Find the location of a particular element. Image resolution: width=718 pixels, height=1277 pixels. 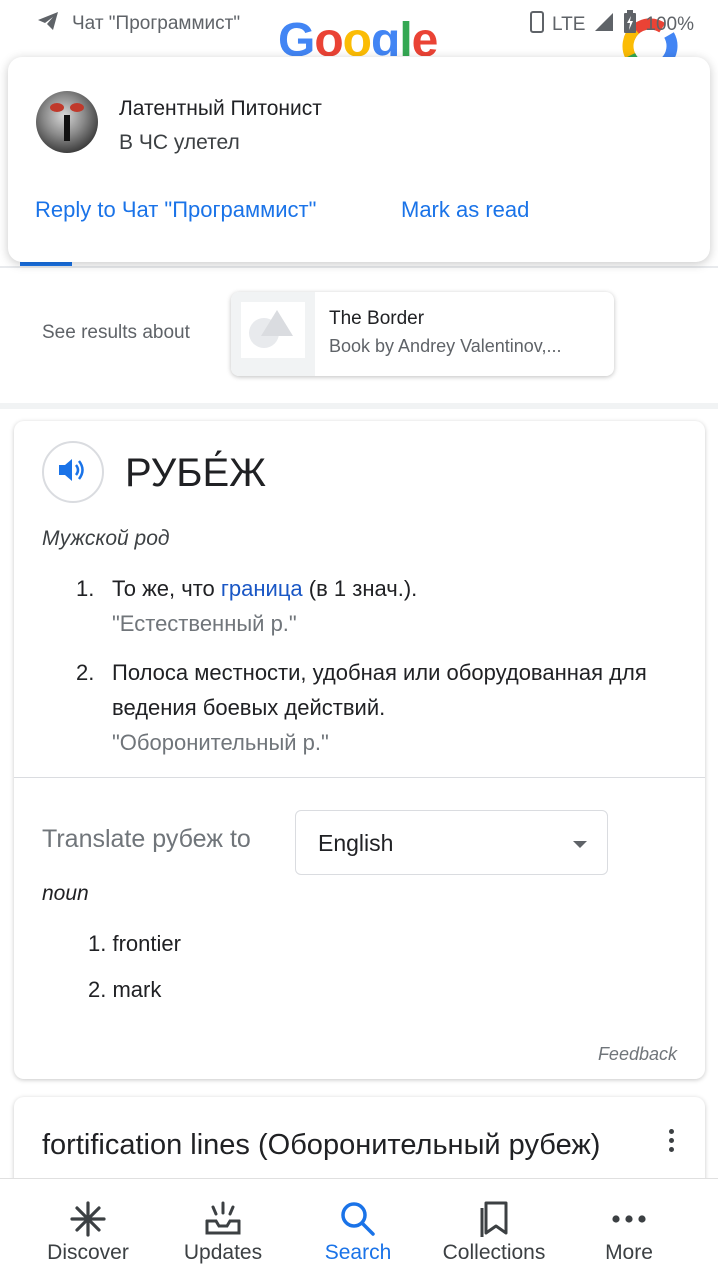

status-bar-left: Чат "Программист" is located at coordinates (138, 24).